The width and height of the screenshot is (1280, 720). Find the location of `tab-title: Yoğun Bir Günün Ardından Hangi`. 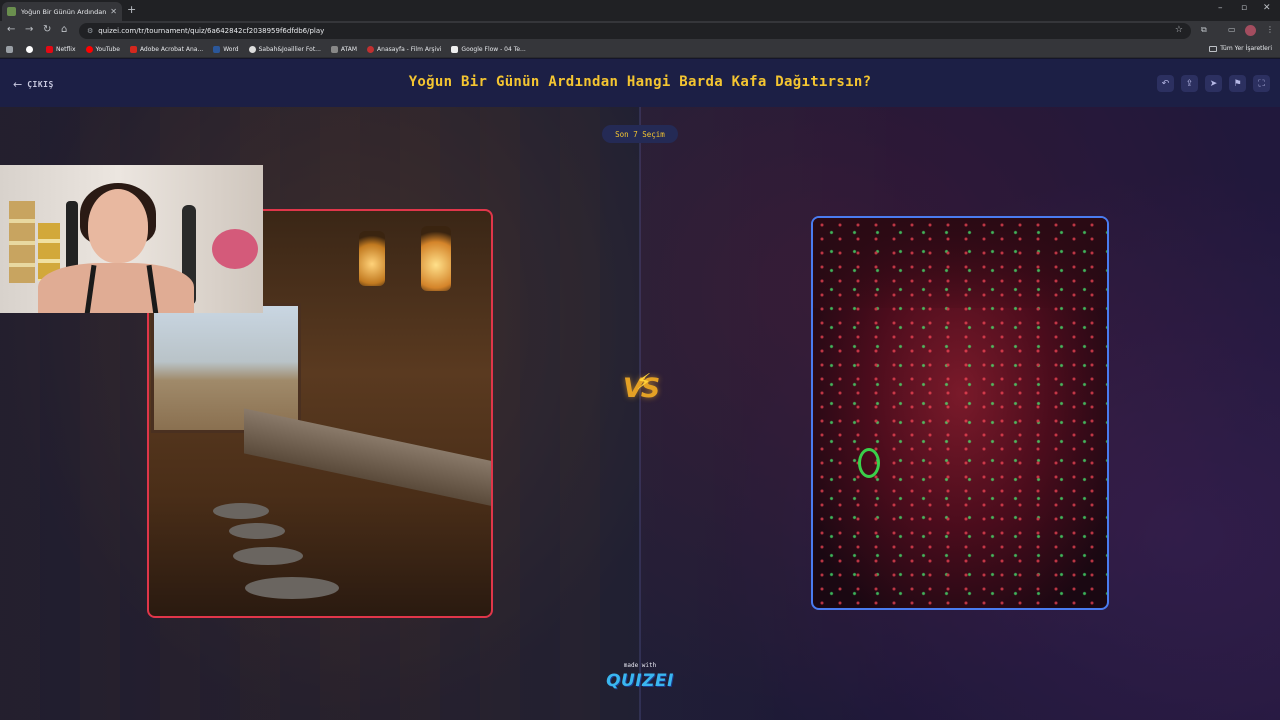

tab-title: Yoğun Bir Günün Ardından Hangi is located at coordinates (64, 11).